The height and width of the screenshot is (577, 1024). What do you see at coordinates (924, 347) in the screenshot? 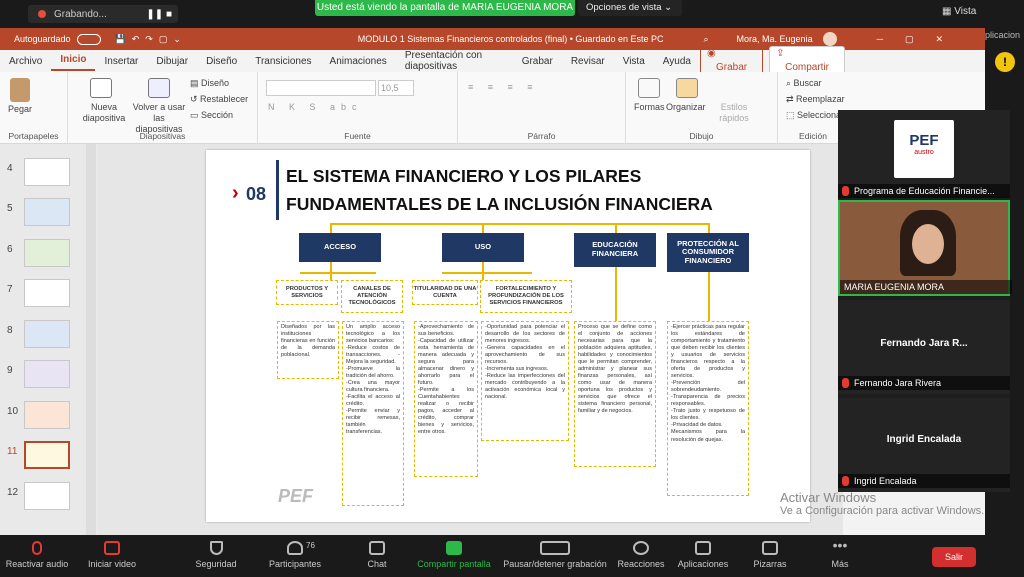
I see `participant-tile-fernando: Fernando Jara R... Fernando Jara Rivera` at bounding box center [924, 347].